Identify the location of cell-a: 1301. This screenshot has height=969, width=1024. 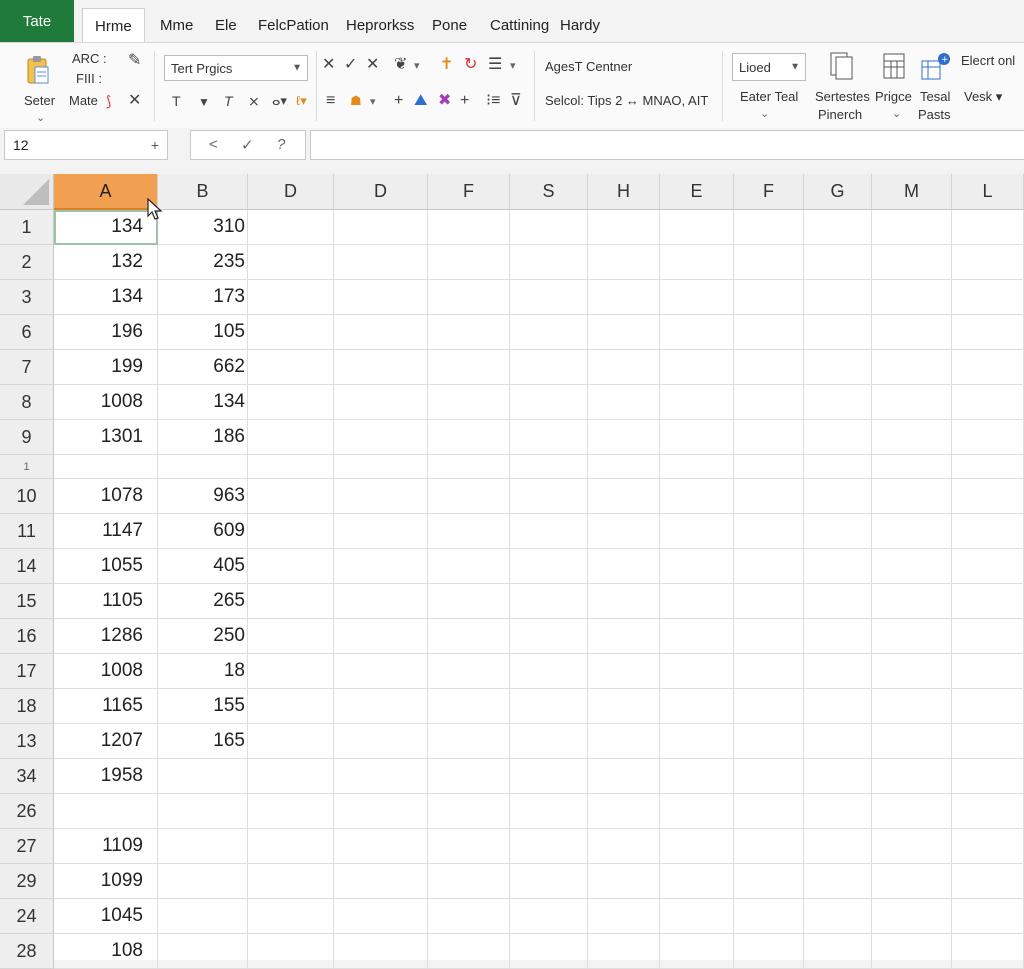
(106, 437).